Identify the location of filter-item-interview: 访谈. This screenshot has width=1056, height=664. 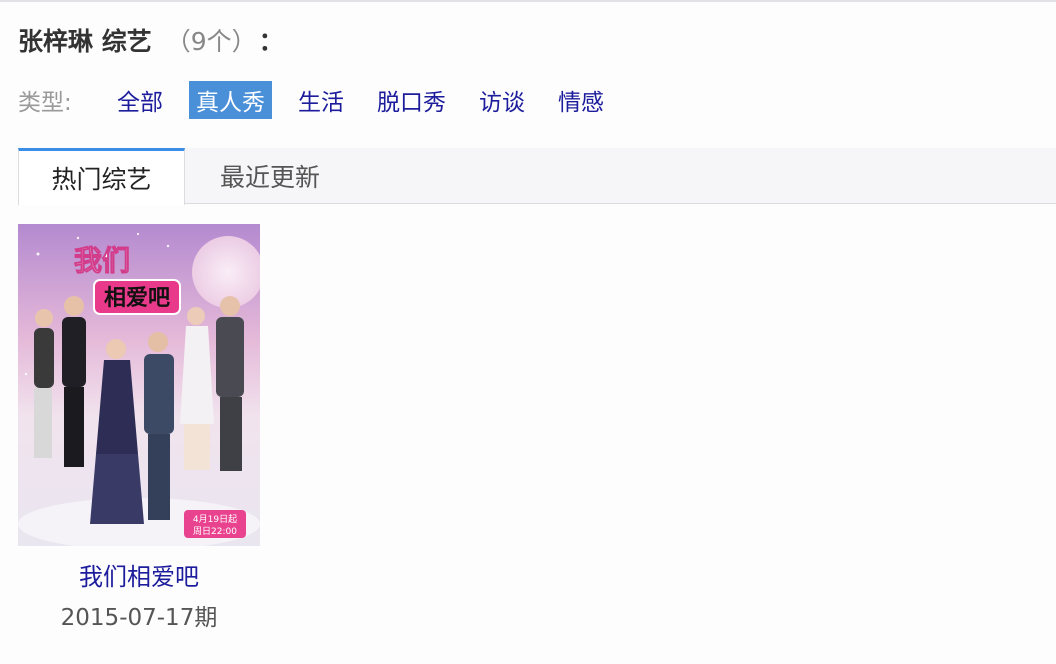
(502, 100).